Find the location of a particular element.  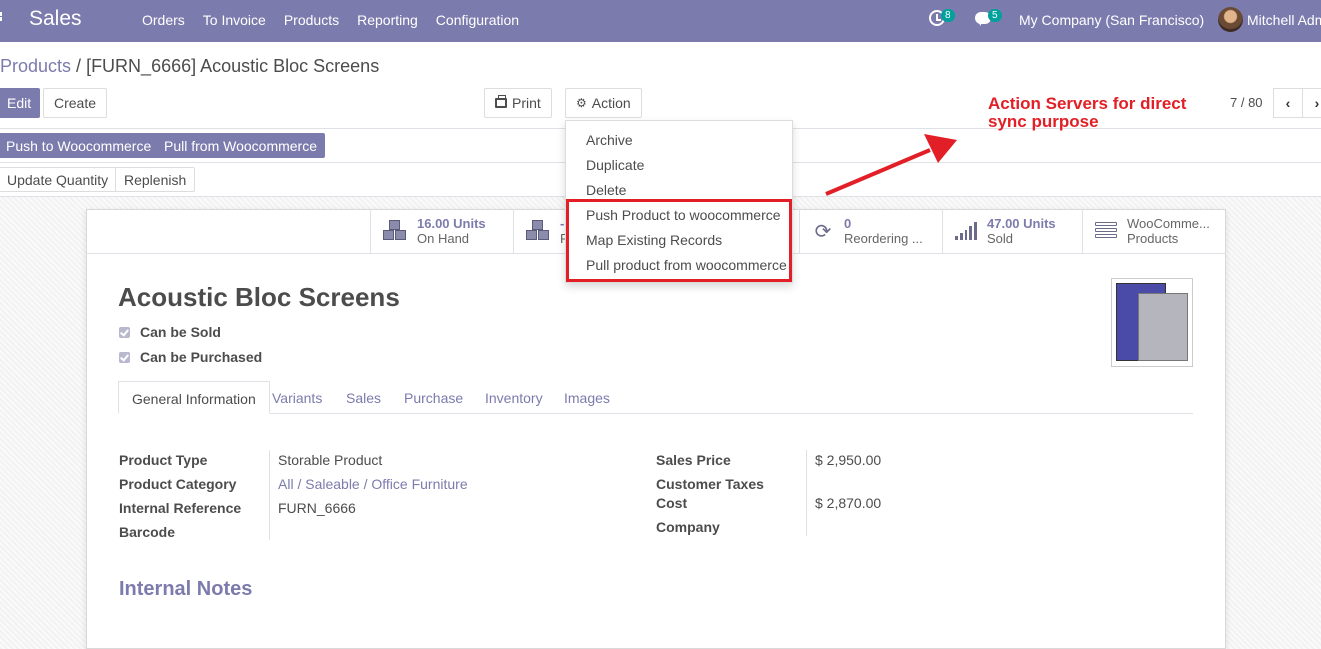

annotation-arrow is located at coordinates (891, 165).